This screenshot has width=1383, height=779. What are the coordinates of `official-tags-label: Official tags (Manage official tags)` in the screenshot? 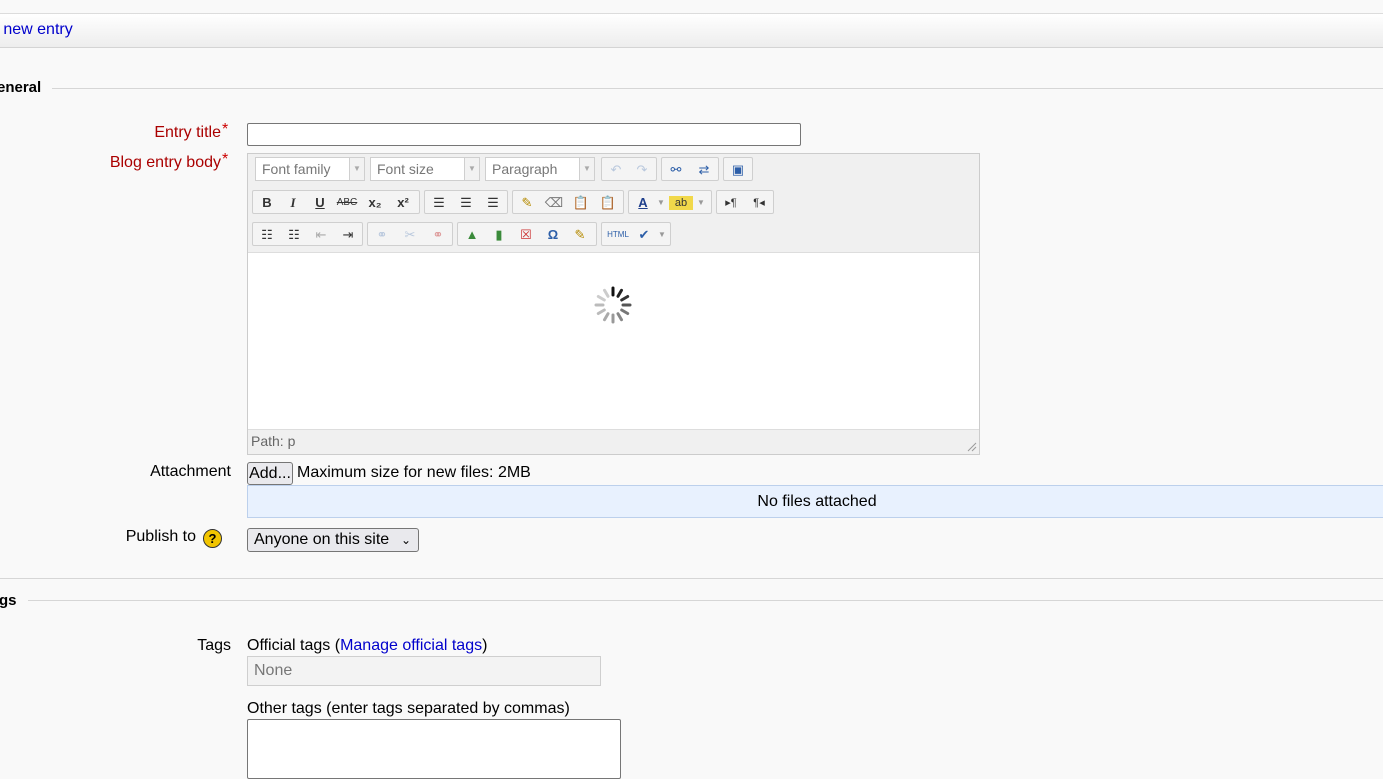 It's located at (367, 646).